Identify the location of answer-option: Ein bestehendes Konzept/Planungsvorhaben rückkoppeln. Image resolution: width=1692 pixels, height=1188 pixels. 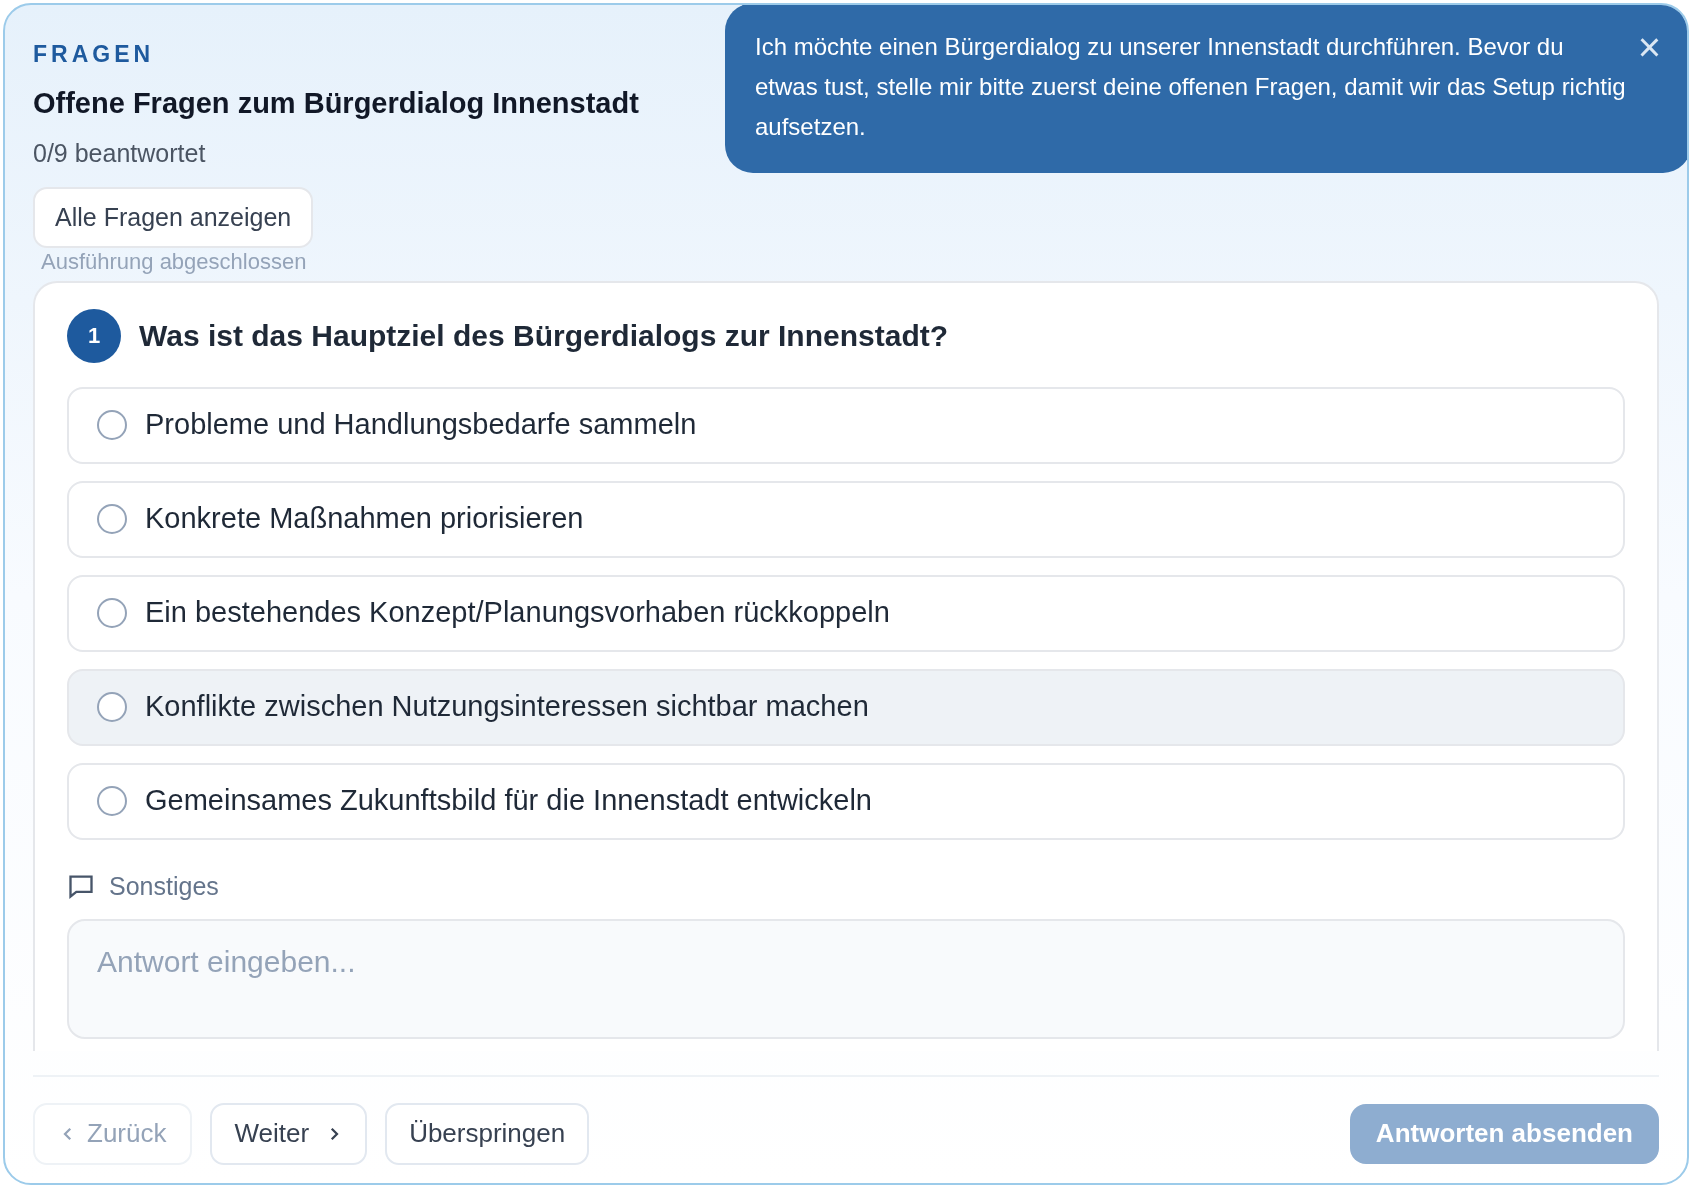
(846, 613).